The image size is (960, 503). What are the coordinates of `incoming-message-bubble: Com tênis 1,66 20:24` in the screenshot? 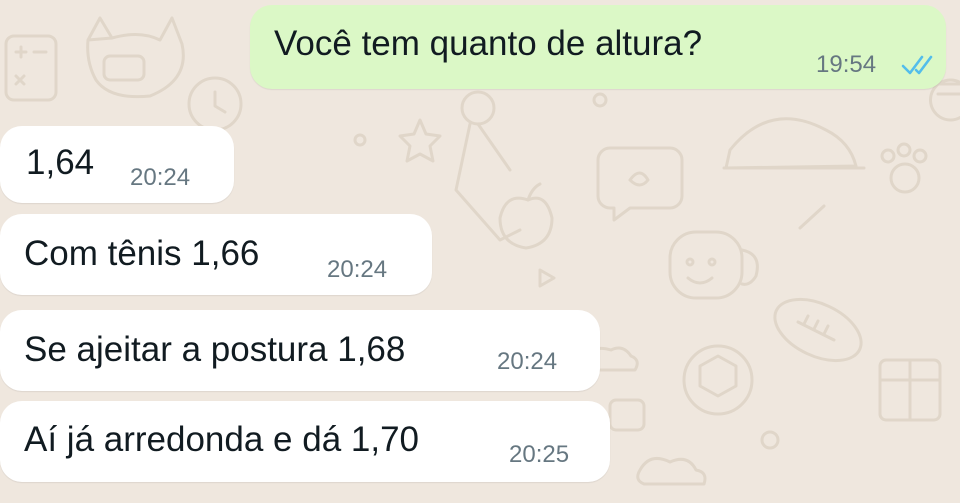 It's located at (216, 254).